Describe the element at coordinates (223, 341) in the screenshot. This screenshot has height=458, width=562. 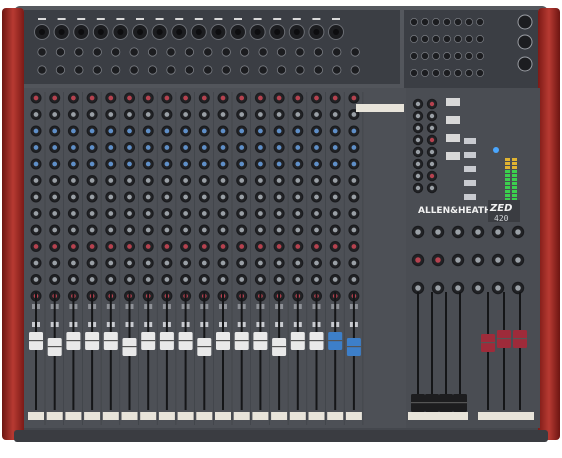
I see `fader-cap-line` at that location.